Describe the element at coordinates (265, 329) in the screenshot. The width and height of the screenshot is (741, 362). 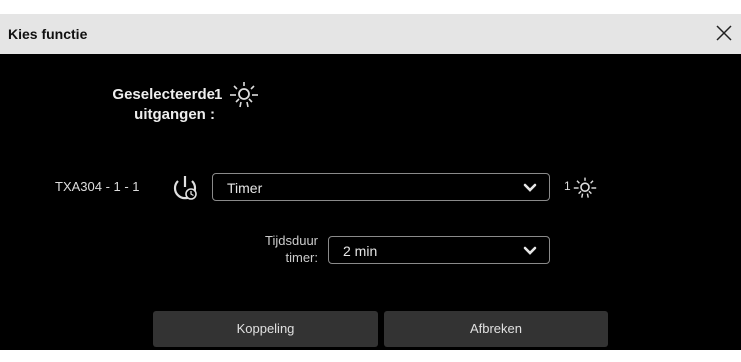
I see `koppeling-button: Koppeling` at that location.